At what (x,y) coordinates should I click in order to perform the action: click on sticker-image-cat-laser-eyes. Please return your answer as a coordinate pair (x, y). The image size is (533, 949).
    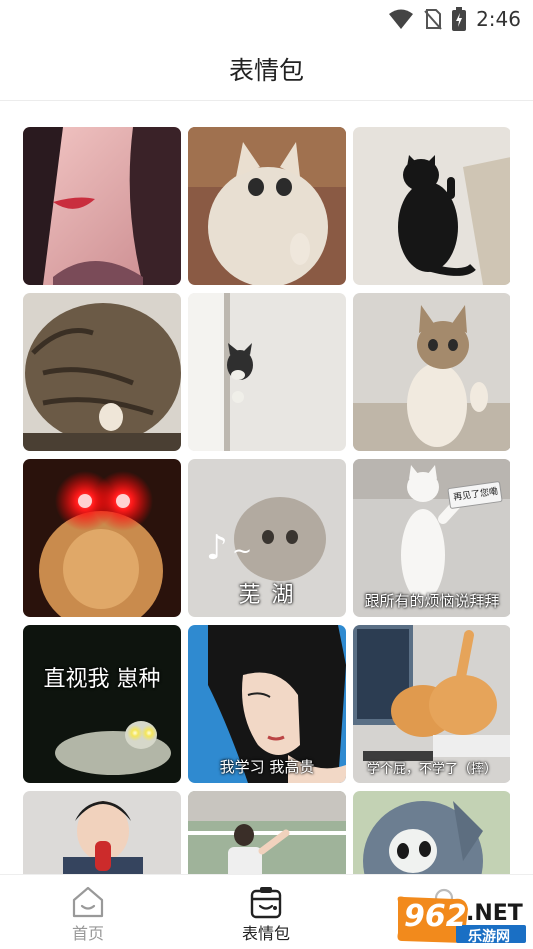
    Looking at the image, I should click on (102, 538).